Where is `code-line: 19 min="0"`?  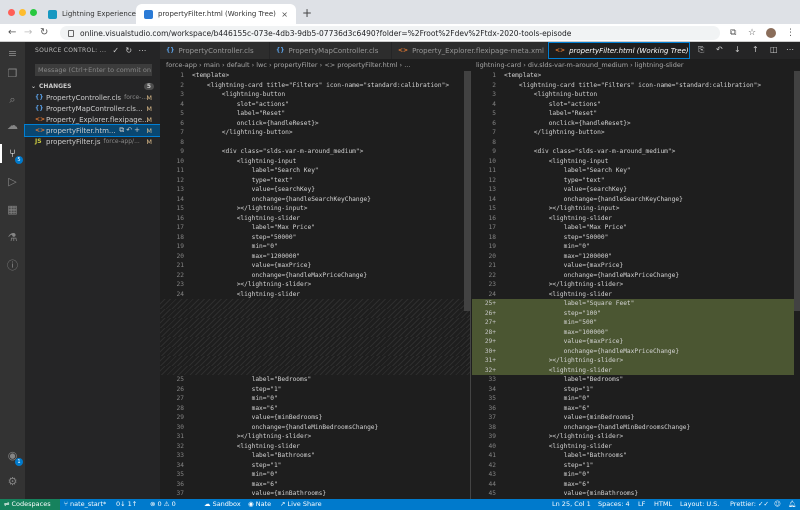 code-line: 19 min="0" is located at coordinates (633, 247).